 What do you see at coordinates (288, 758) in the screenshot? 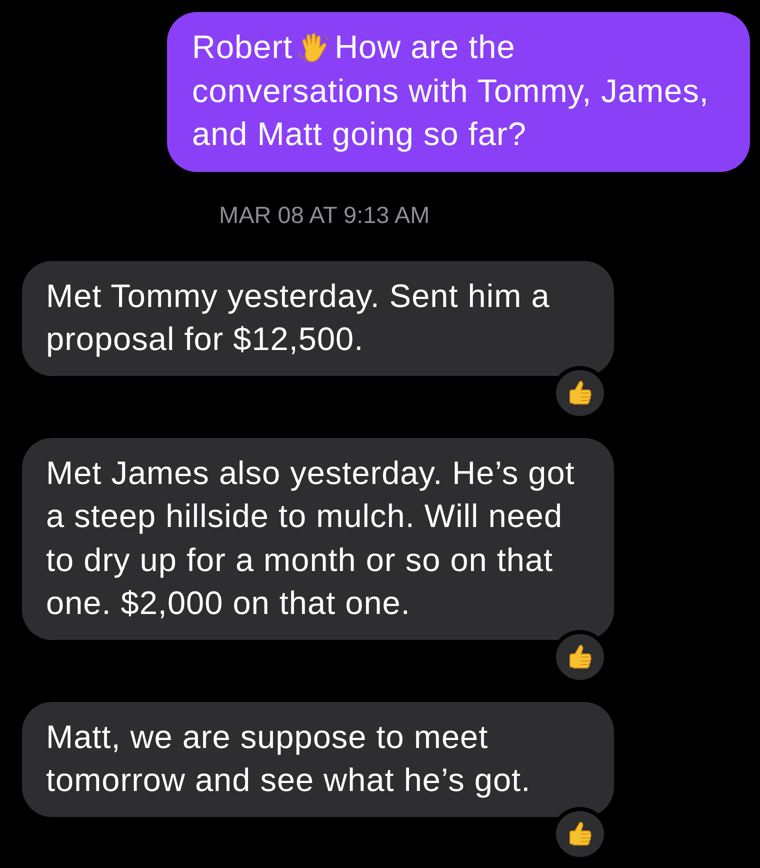
I see `message-text: Matt, we are suppose to meet tomorrow and see what he’s got.` at bounding box center [288, 758].